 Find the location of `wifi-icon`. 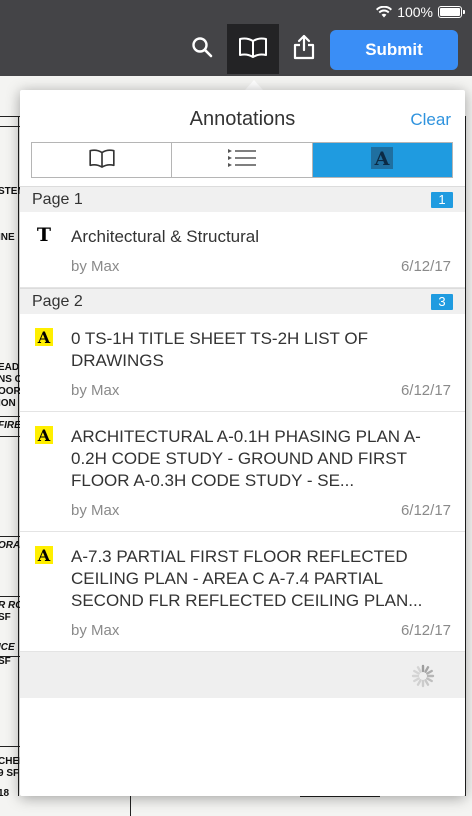

wifi-icon is located at coordinates (384, 12).